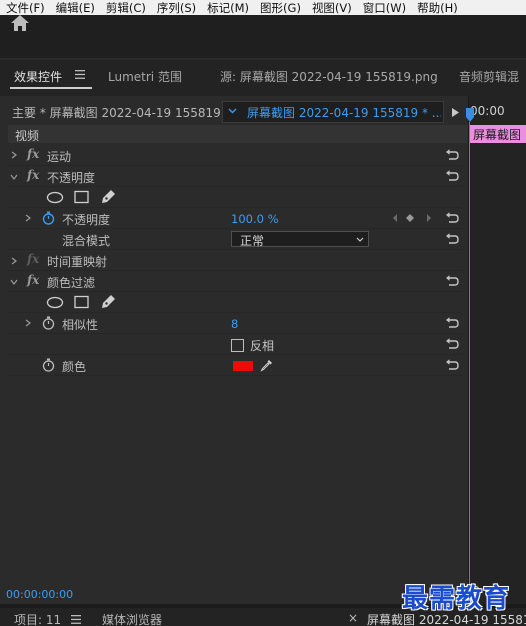  What do you see at coordinates (75, 7) in the screenshot?
I see `menu-edit: 编辑(E)` at bounding box center [75, 7].